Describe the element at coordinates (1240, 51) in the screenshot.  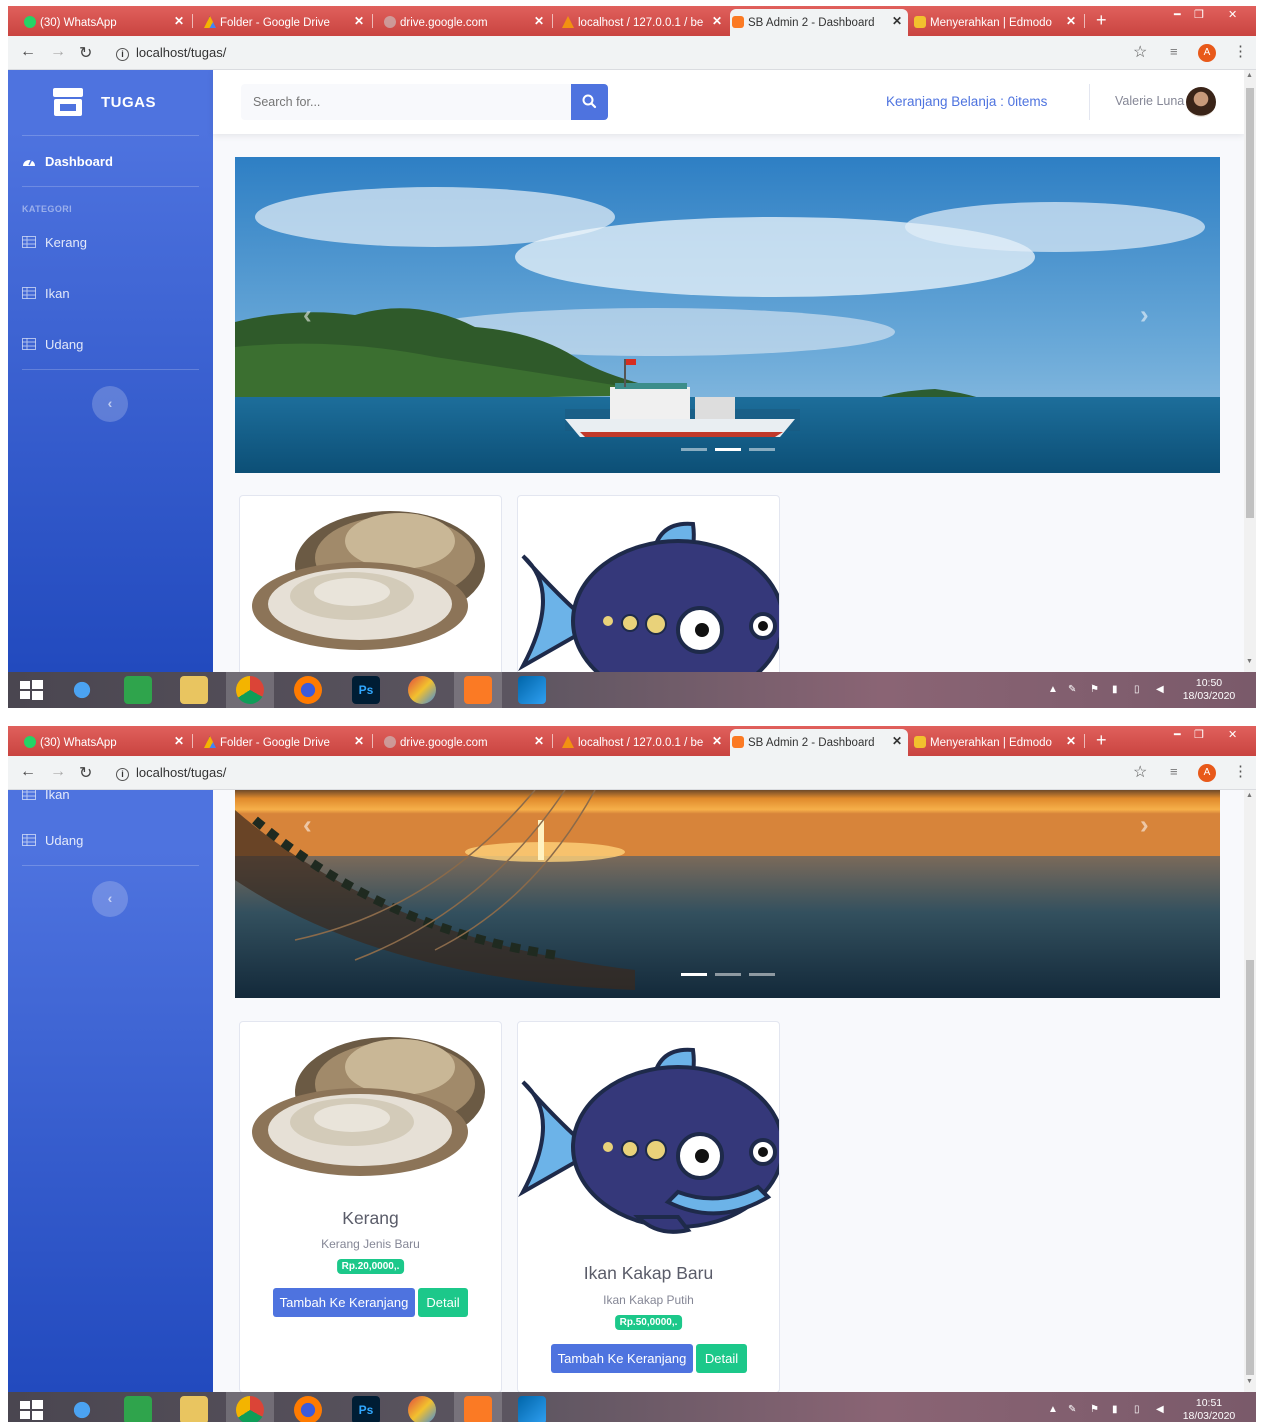
I see `menu-kebab-icon: ⋮` at that location.